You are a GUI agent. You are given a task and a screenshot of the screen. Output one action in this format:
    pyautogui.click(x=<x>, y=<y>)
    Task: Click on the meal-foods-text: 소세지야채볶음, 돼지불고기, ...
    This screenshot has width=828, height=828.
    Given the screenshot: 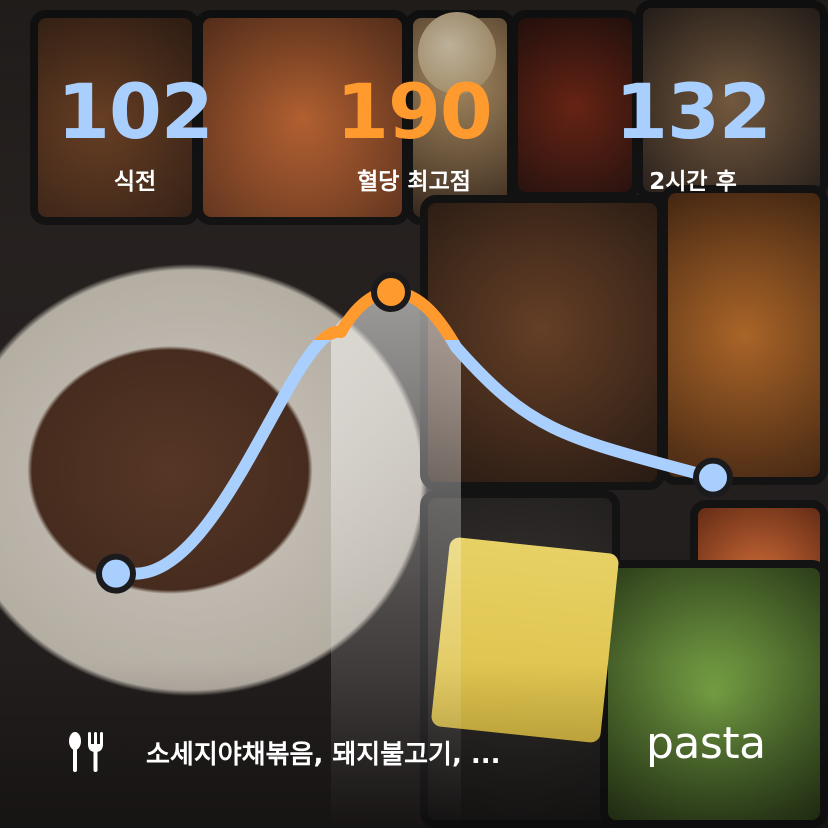 What is the action you would take?
    pyautogui.click(x=323, y=755)
    